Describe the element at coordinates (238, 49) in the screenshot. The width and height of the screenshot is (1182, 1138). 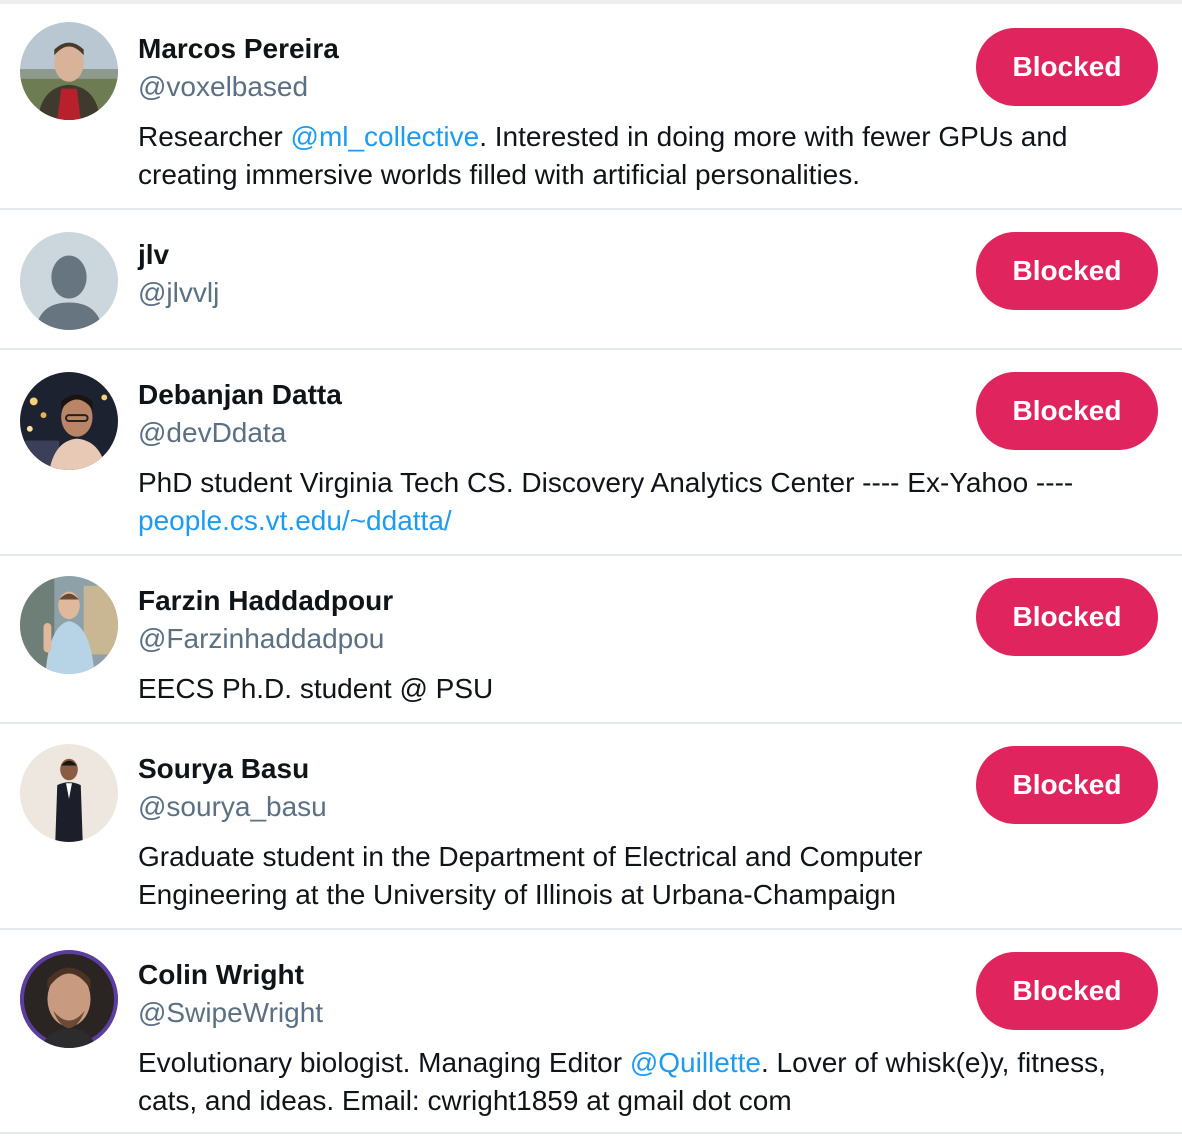
I see `user-name: Marcos Pereira` at that location.